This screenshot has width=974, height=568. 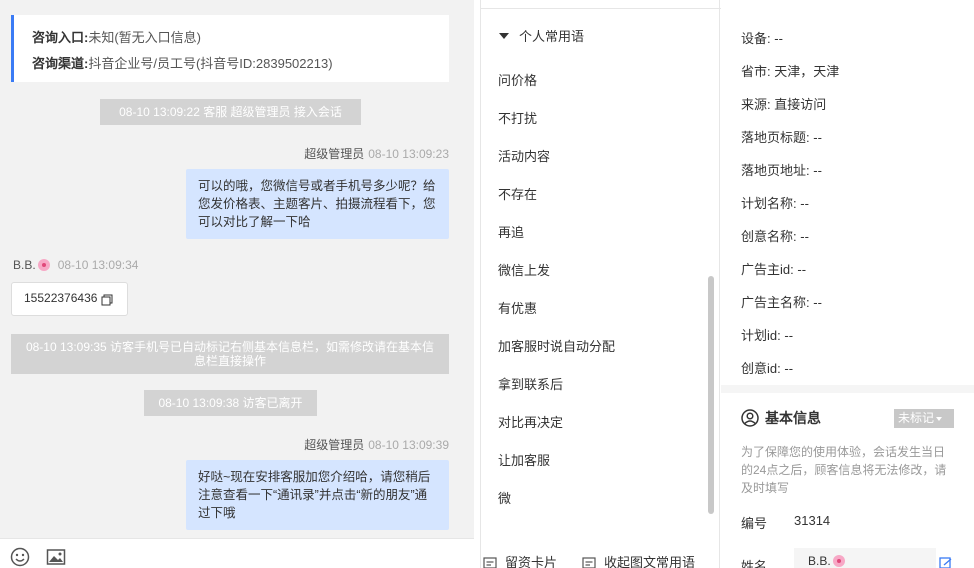 What do you see at coordinates (761, 368) in the screenshot?
I see `info-label: 创意id:` at bounding box center [761, 368].